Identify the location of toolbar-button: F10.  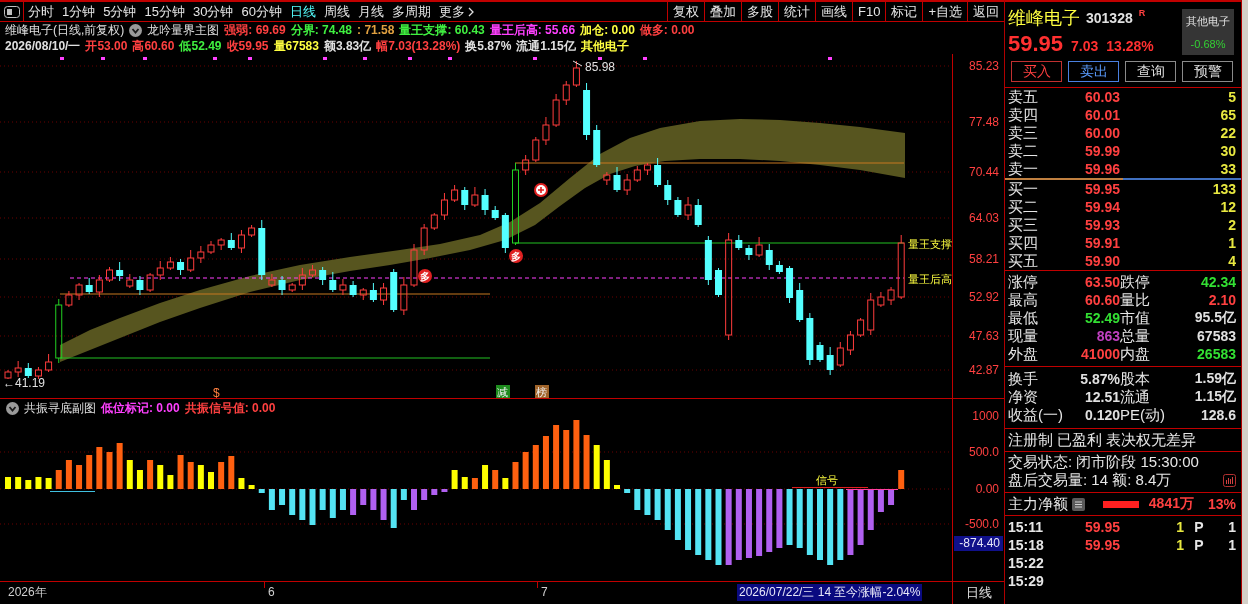
(869, 11).